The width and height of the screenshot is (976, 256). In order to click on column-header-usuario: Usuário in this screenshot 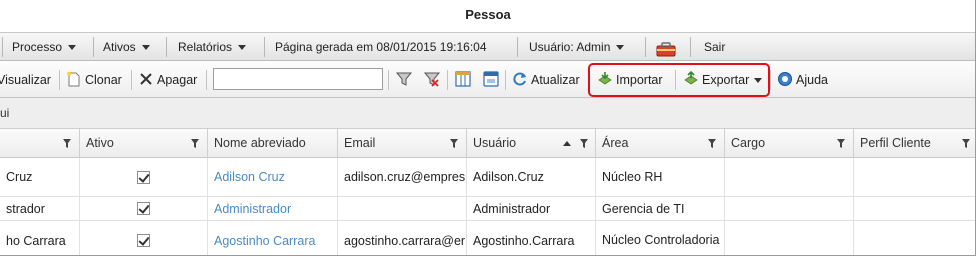, I will do `click(531, 143)`.